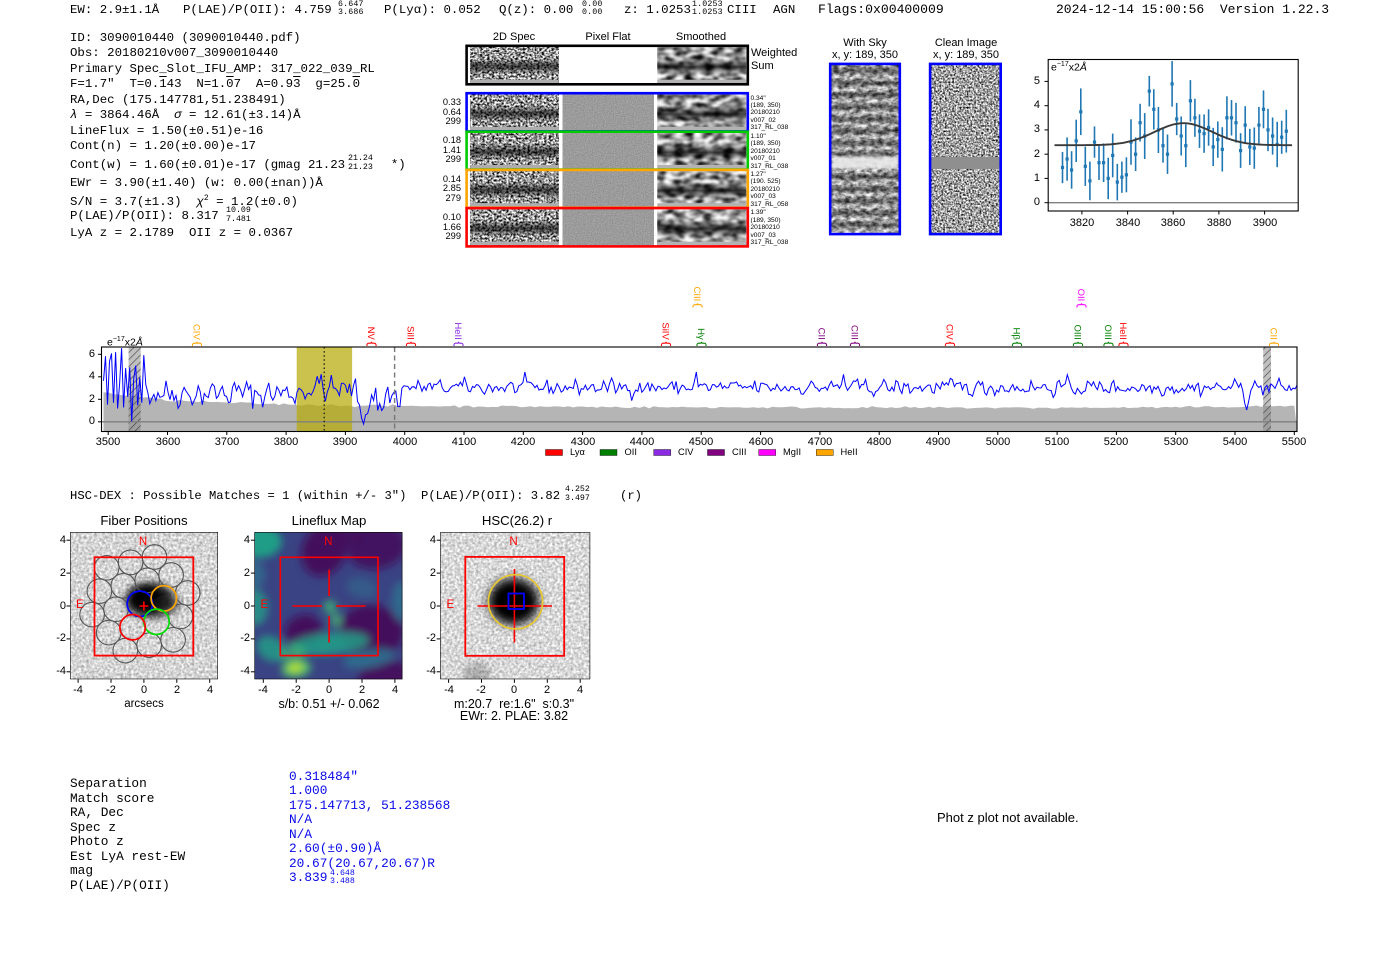 The height and width of the screenshot is (953, 1400). I want to click on svg-text: OII, so click(1080, 295).